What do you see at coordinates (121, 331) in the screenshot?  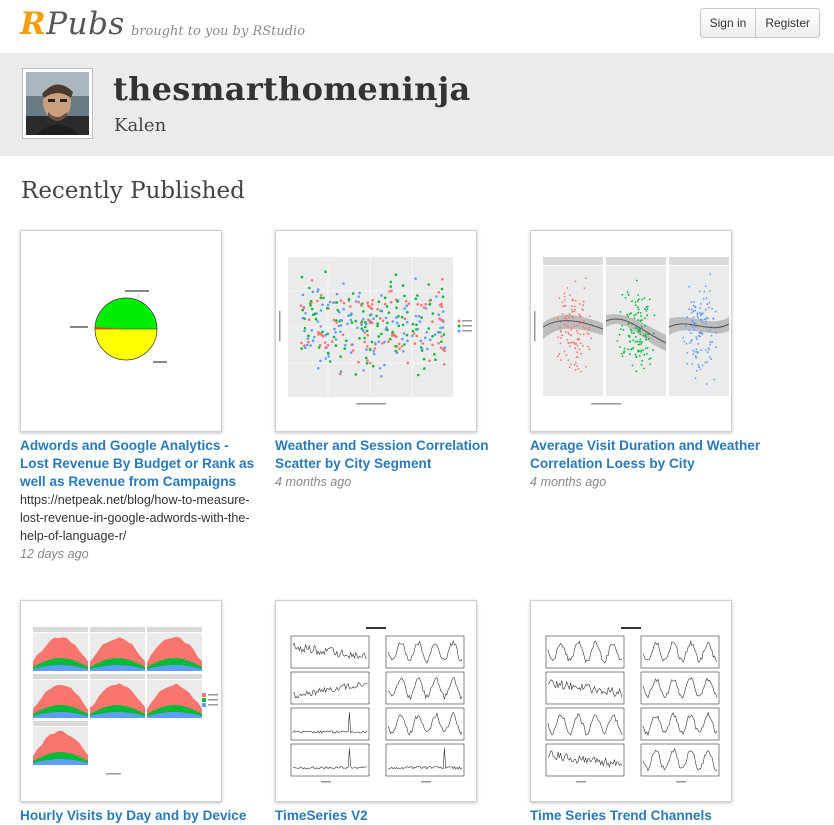 I see `pie-chart-thumbnail` at bounding box center [121, 331].